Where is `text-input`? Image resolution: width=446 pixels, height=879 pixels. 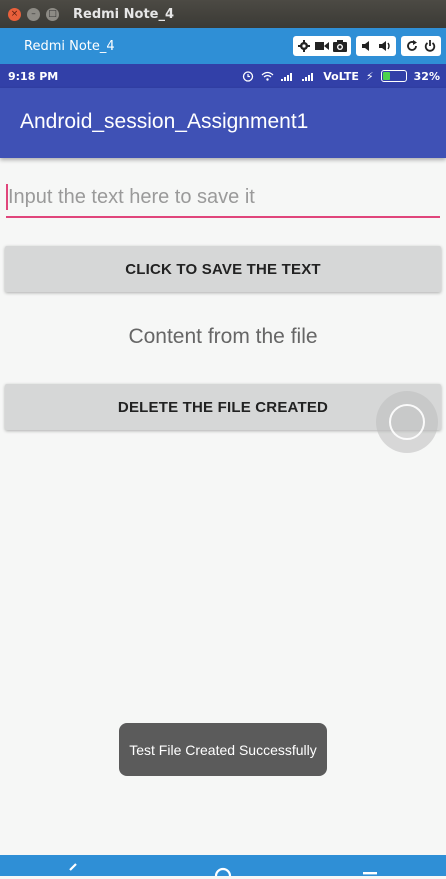 text-input is located at coordinates (222, 197).